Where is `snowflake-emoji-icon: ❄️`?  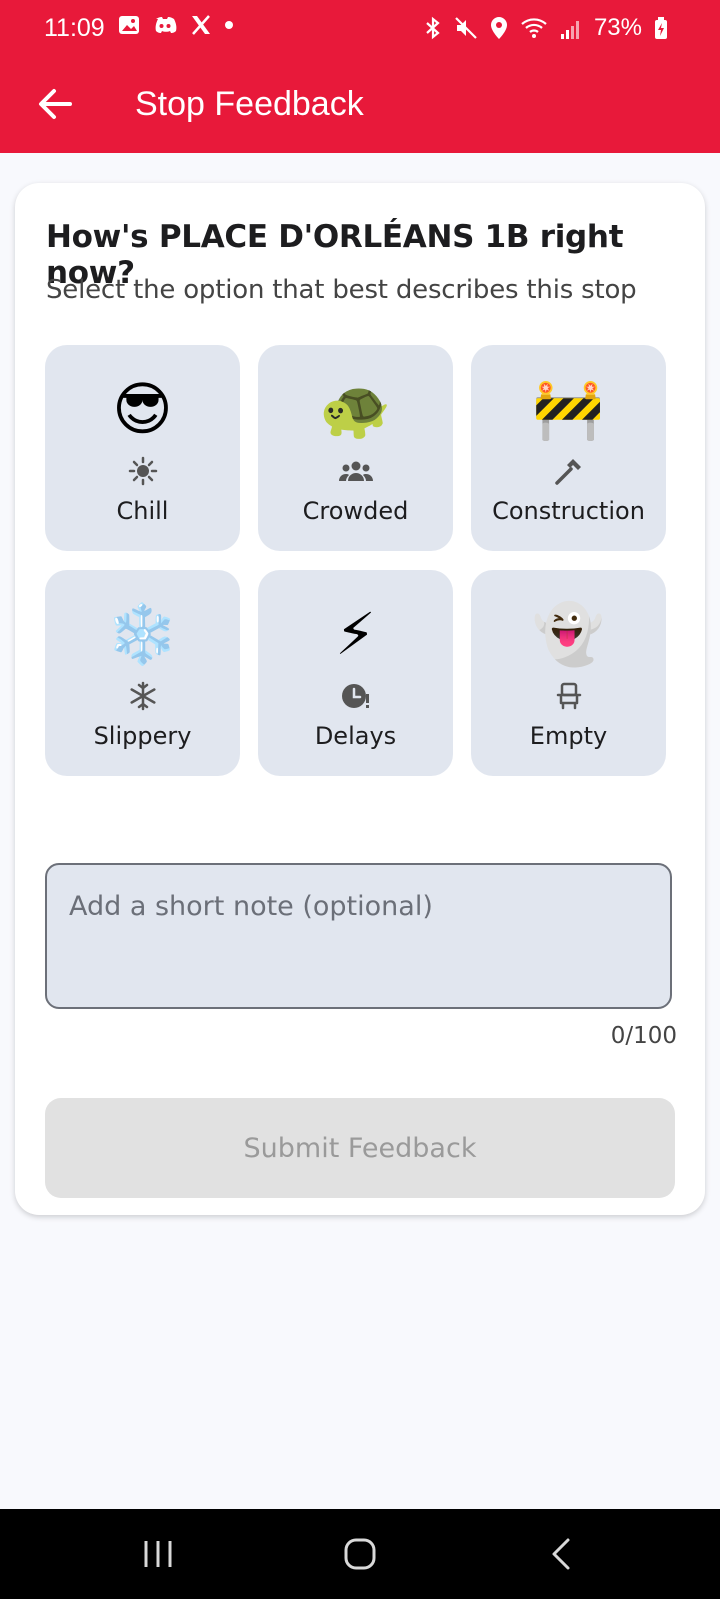 snowflake-emoji-icon: ❄️ is located at coordinates (142, 634).